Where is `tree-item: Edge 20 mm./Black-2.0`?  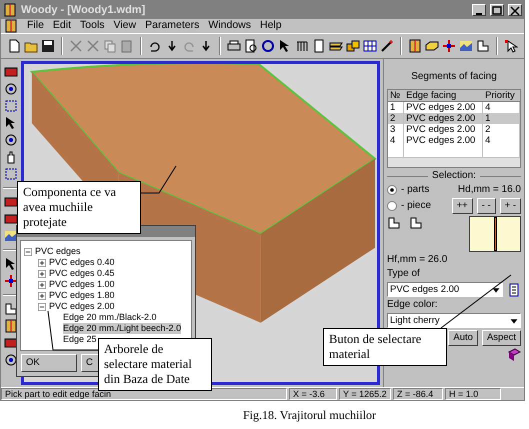 tree-item: Edge 20 mm./Black-2.0 is located at coordinates (110, 318).